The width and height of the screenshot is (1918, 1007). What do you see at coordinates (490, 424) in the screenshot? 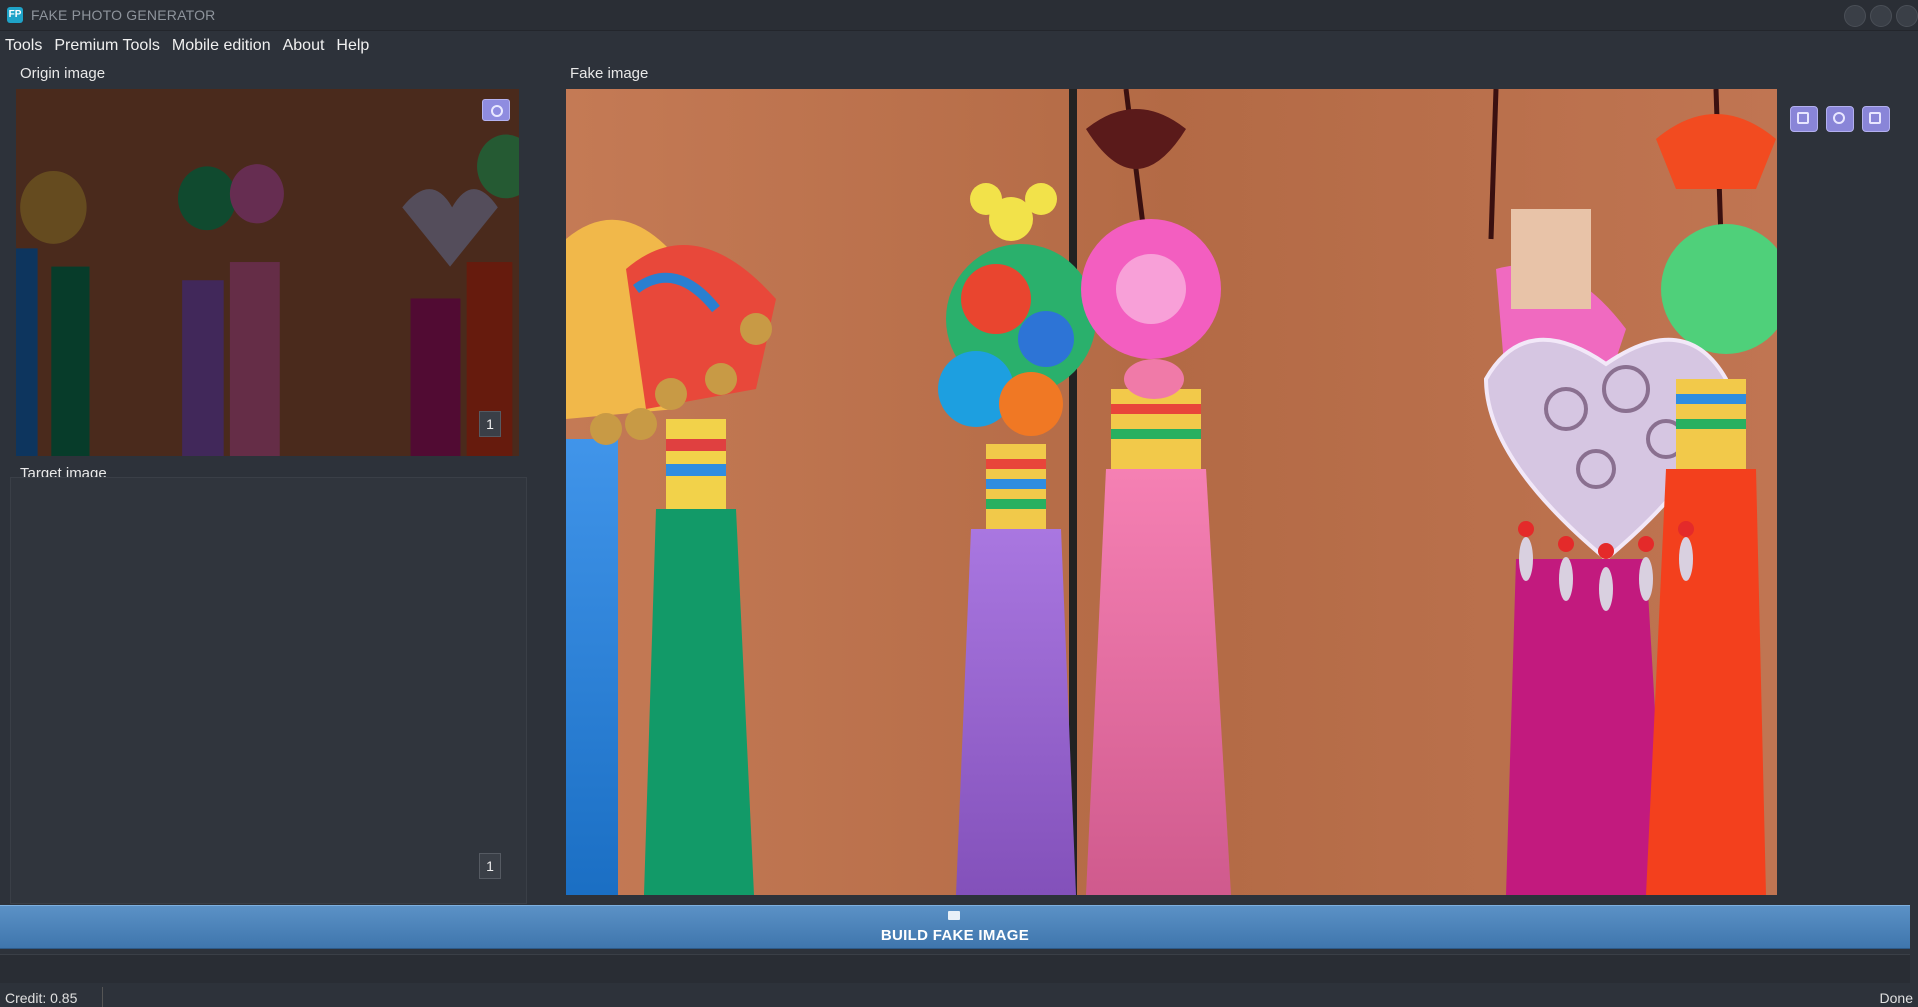
I see `origin-count-badge: 1` at bounding box center [490, 424].